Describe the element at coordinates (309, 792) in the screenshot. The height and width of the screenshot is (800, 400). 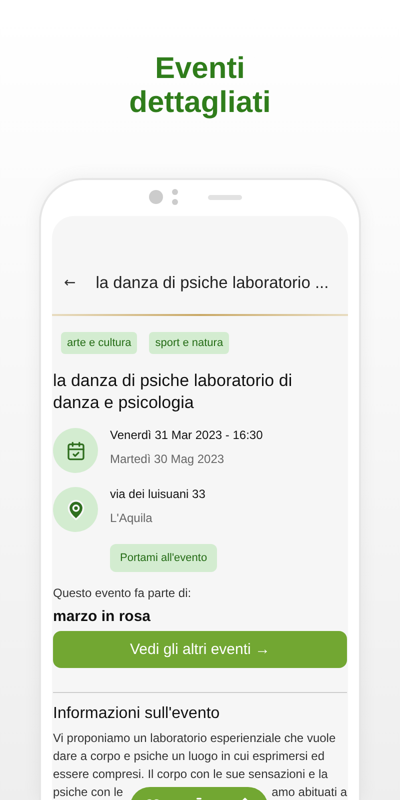
I see `info-text: amo abituati a` at that location.